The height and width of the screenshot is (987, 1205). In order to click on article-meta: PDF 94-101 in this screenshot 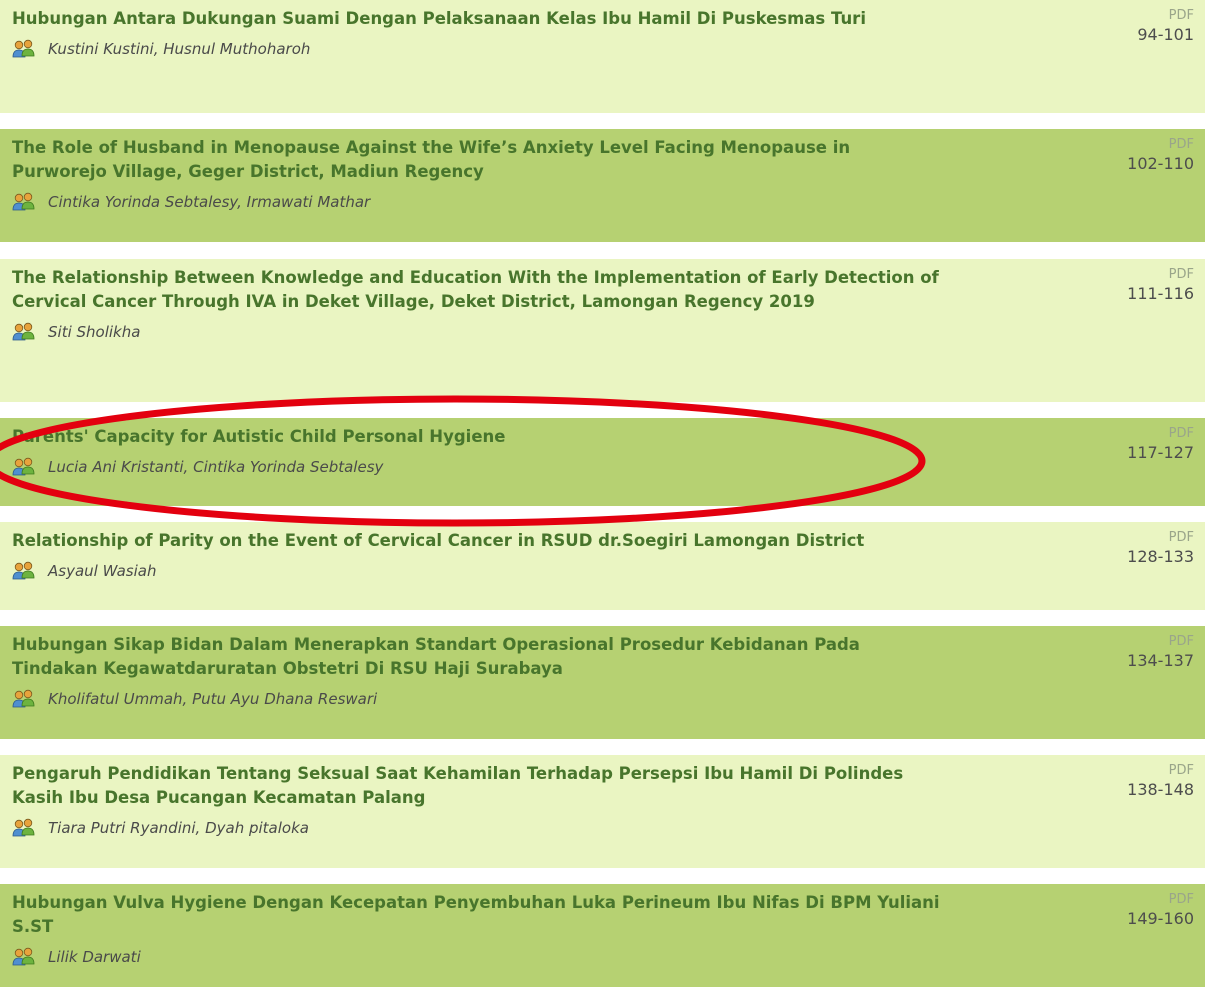, I will do `click(1165, 26)`.